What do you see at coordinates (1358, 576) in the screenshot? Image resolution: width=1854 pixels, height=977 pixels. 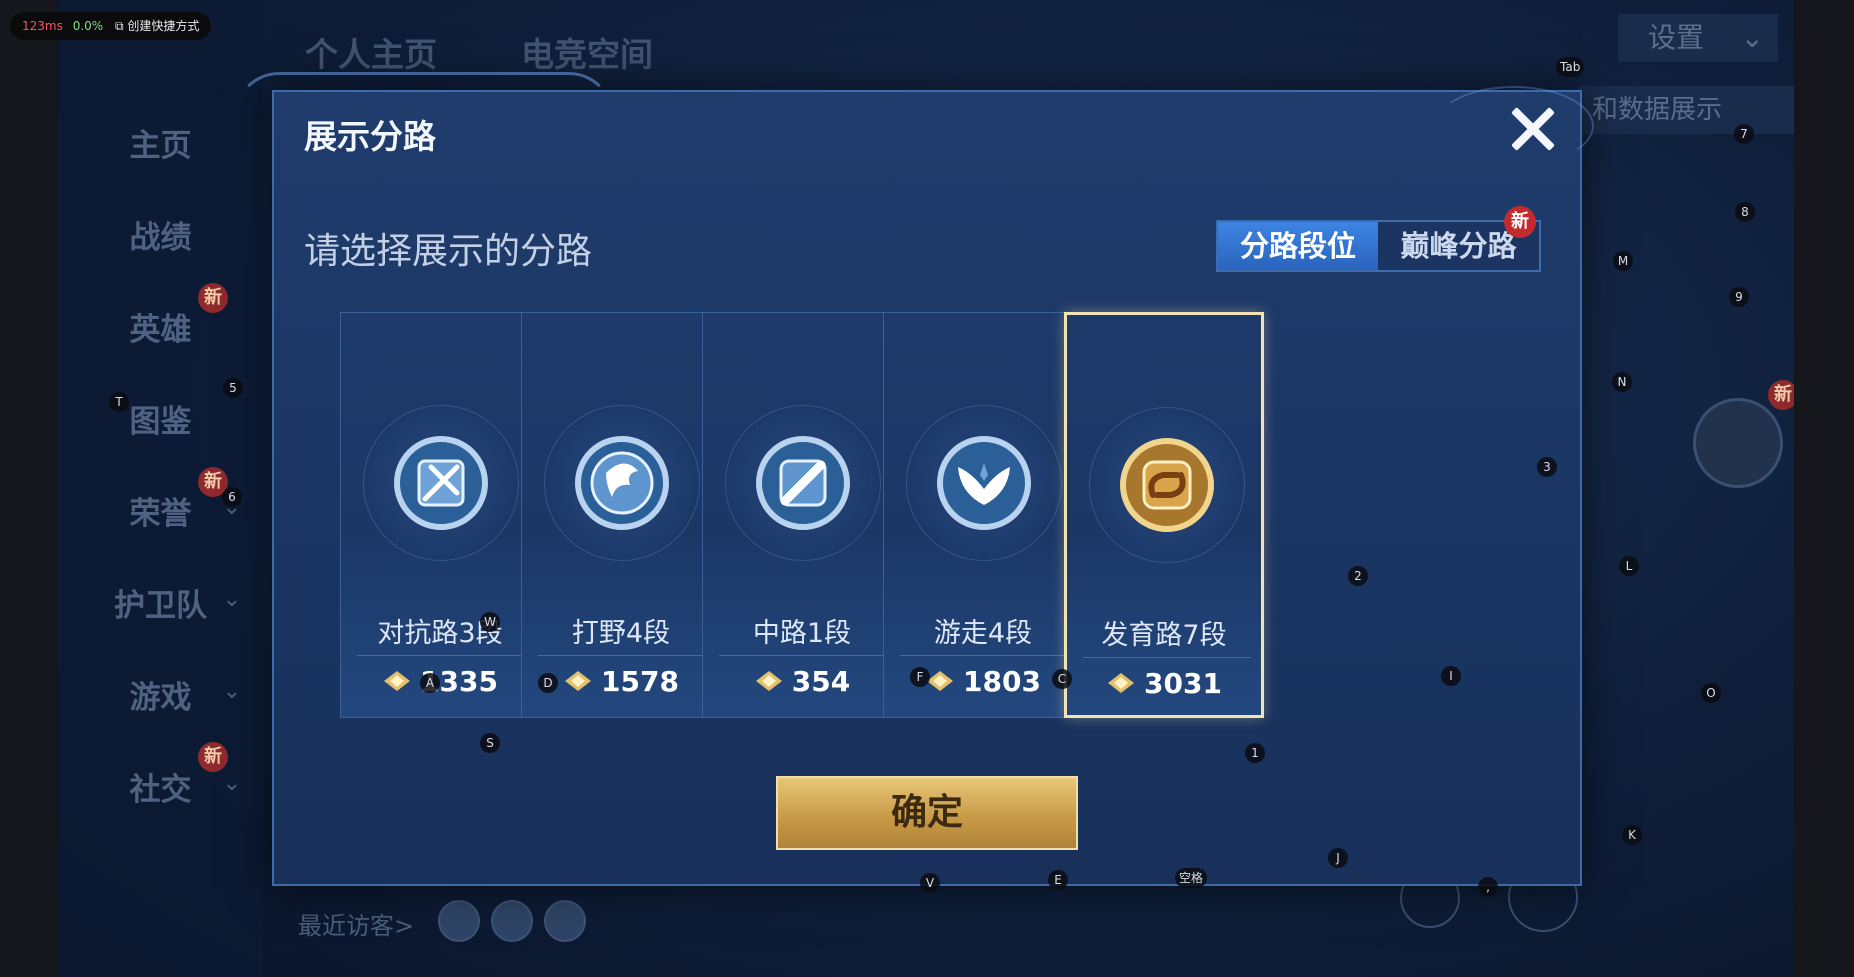 I see `key-hint: 2` at bounding box center [1358, 576].